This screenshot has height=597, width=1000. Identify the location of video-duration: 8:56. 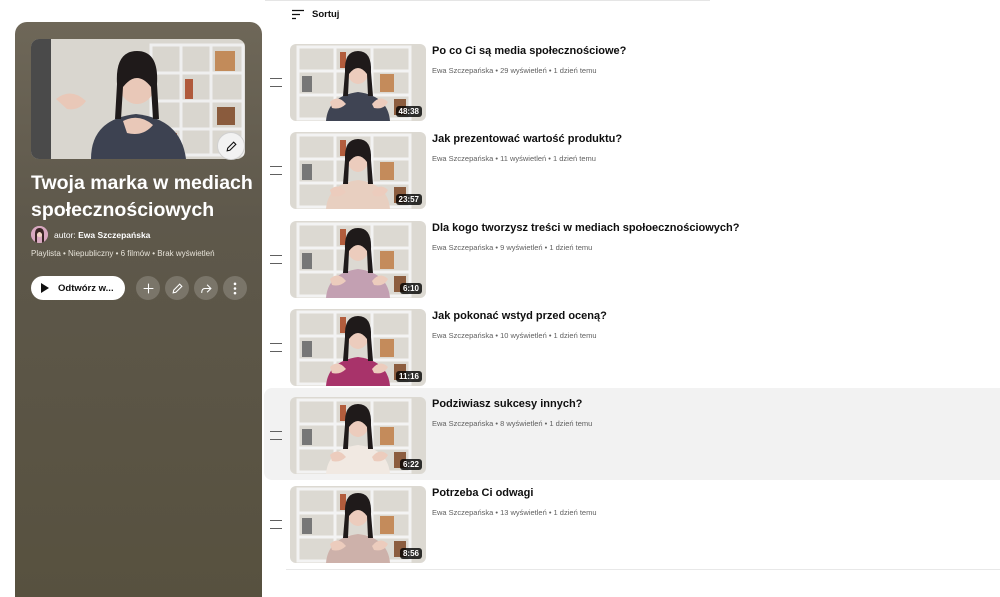
(410, 553).